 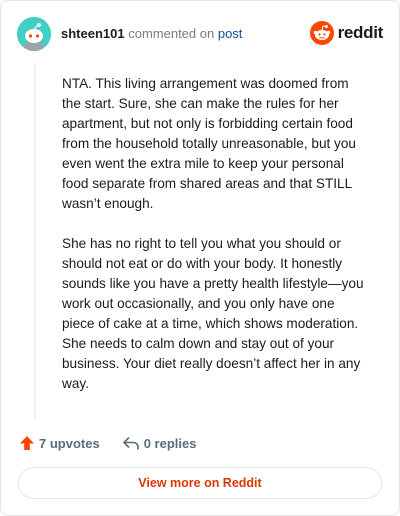 I want to click on username-link: shteen101, so click(x=93, y=33).